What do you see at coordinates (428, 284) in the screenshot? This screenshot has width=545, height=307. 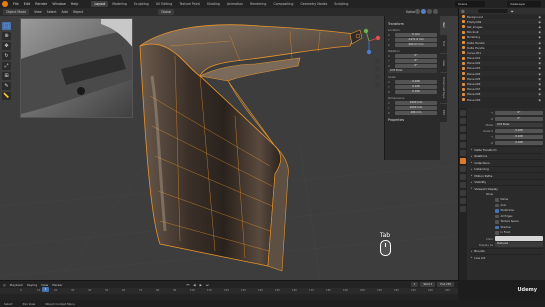 I see `start-frame-field: Start 1` at bounding box center [428, 284].